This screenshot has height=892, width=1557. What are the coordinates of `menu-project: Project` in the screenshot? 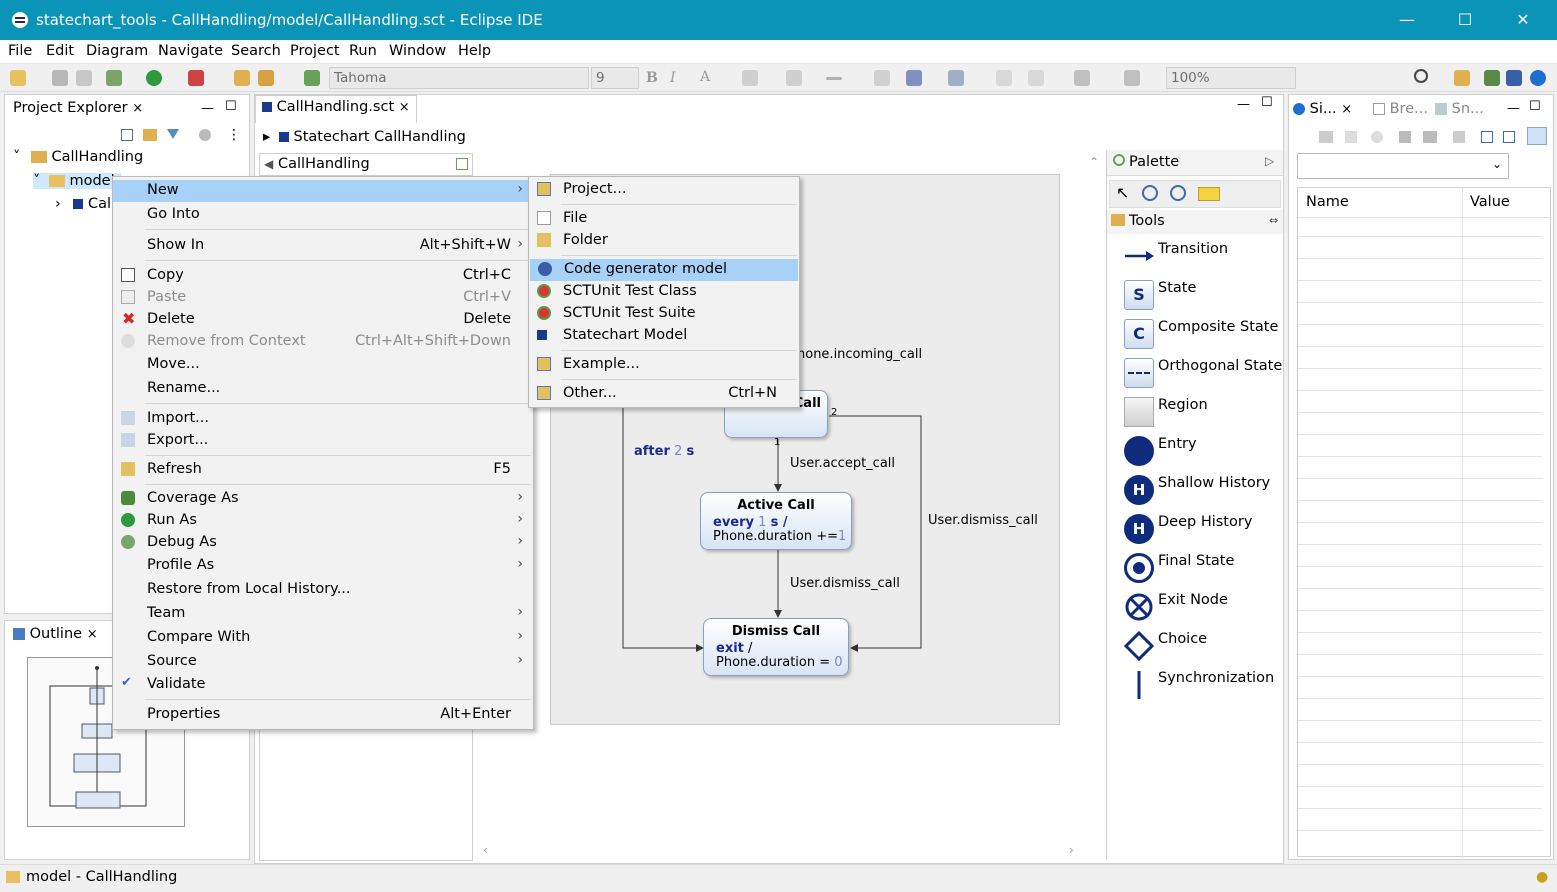 It's located at (315, 51).